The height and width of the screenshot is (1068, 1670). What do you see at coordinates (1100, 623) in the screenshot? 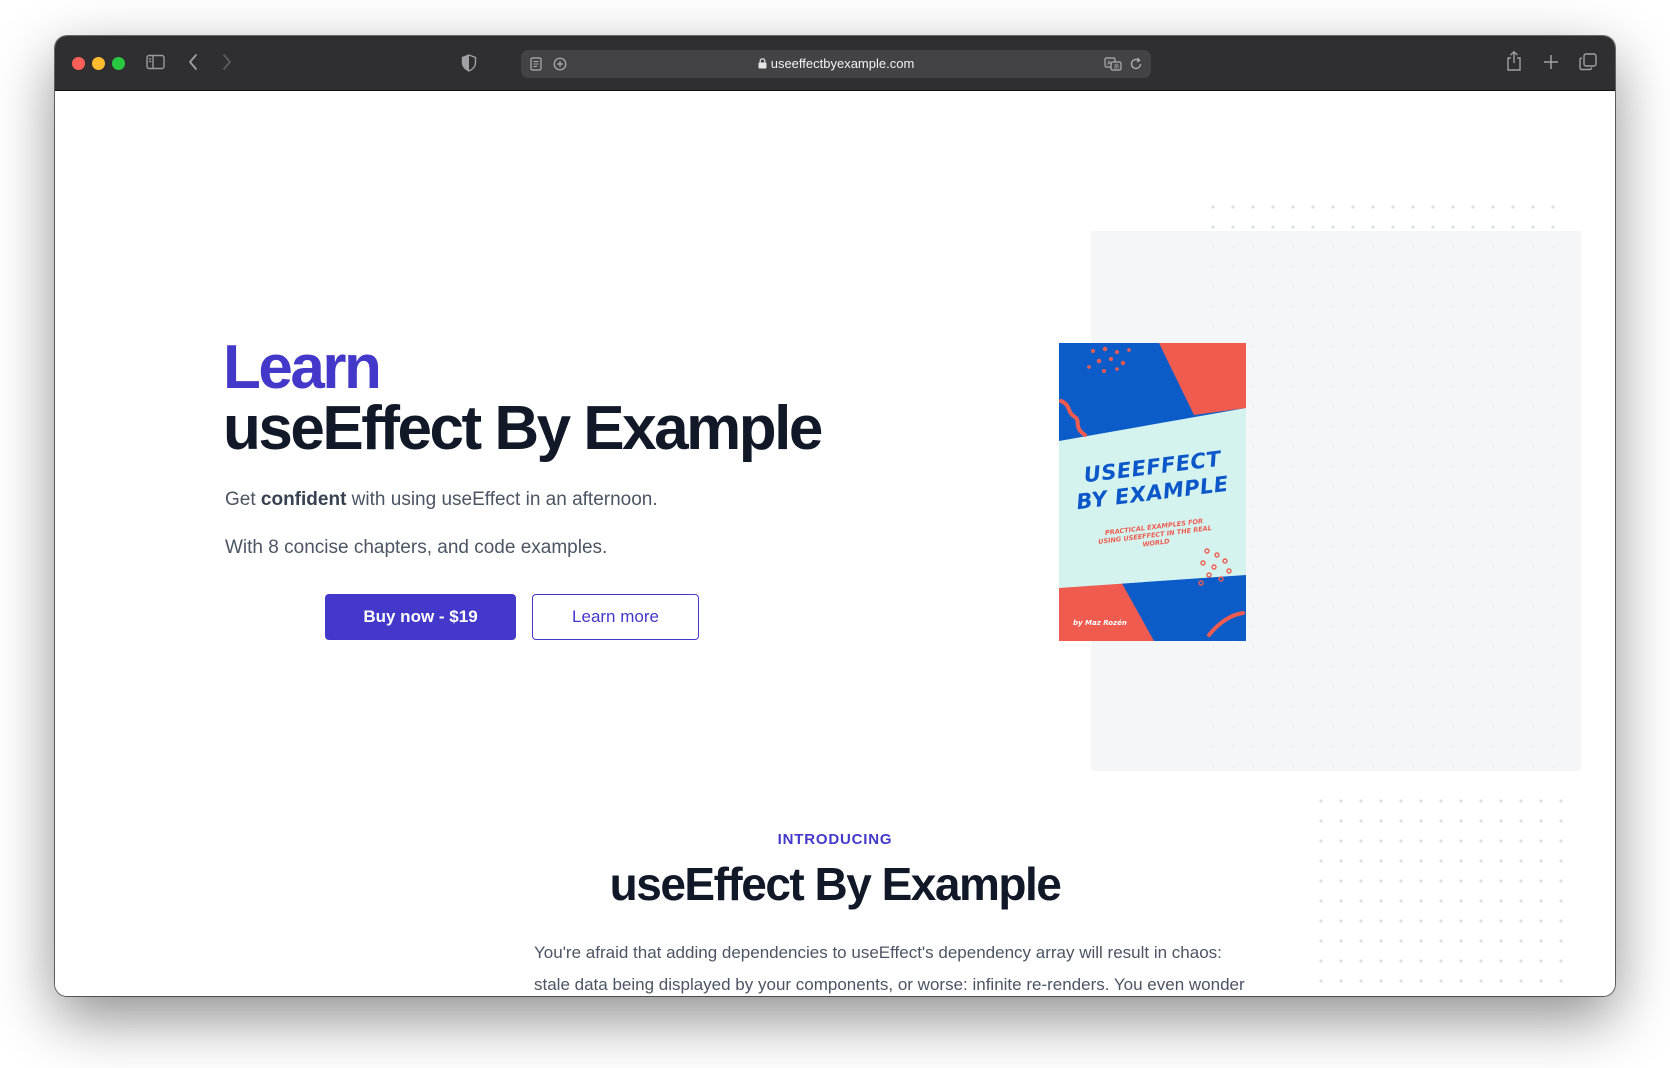
I see `book-author: by Maz Rozén` at bounding box center [1100, 623].